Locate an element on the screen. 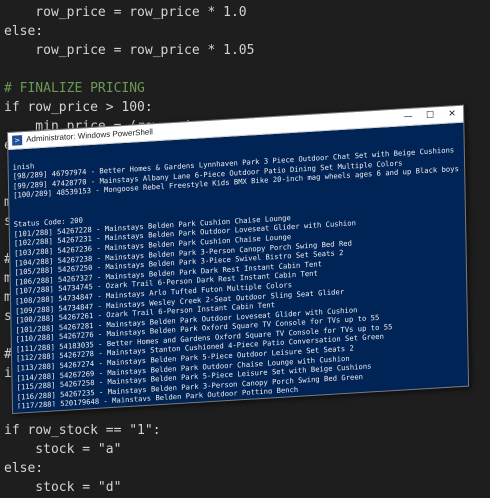 This screenshot has width=490, height=498. close-button: ✕ is located at coordinates (452, 114).